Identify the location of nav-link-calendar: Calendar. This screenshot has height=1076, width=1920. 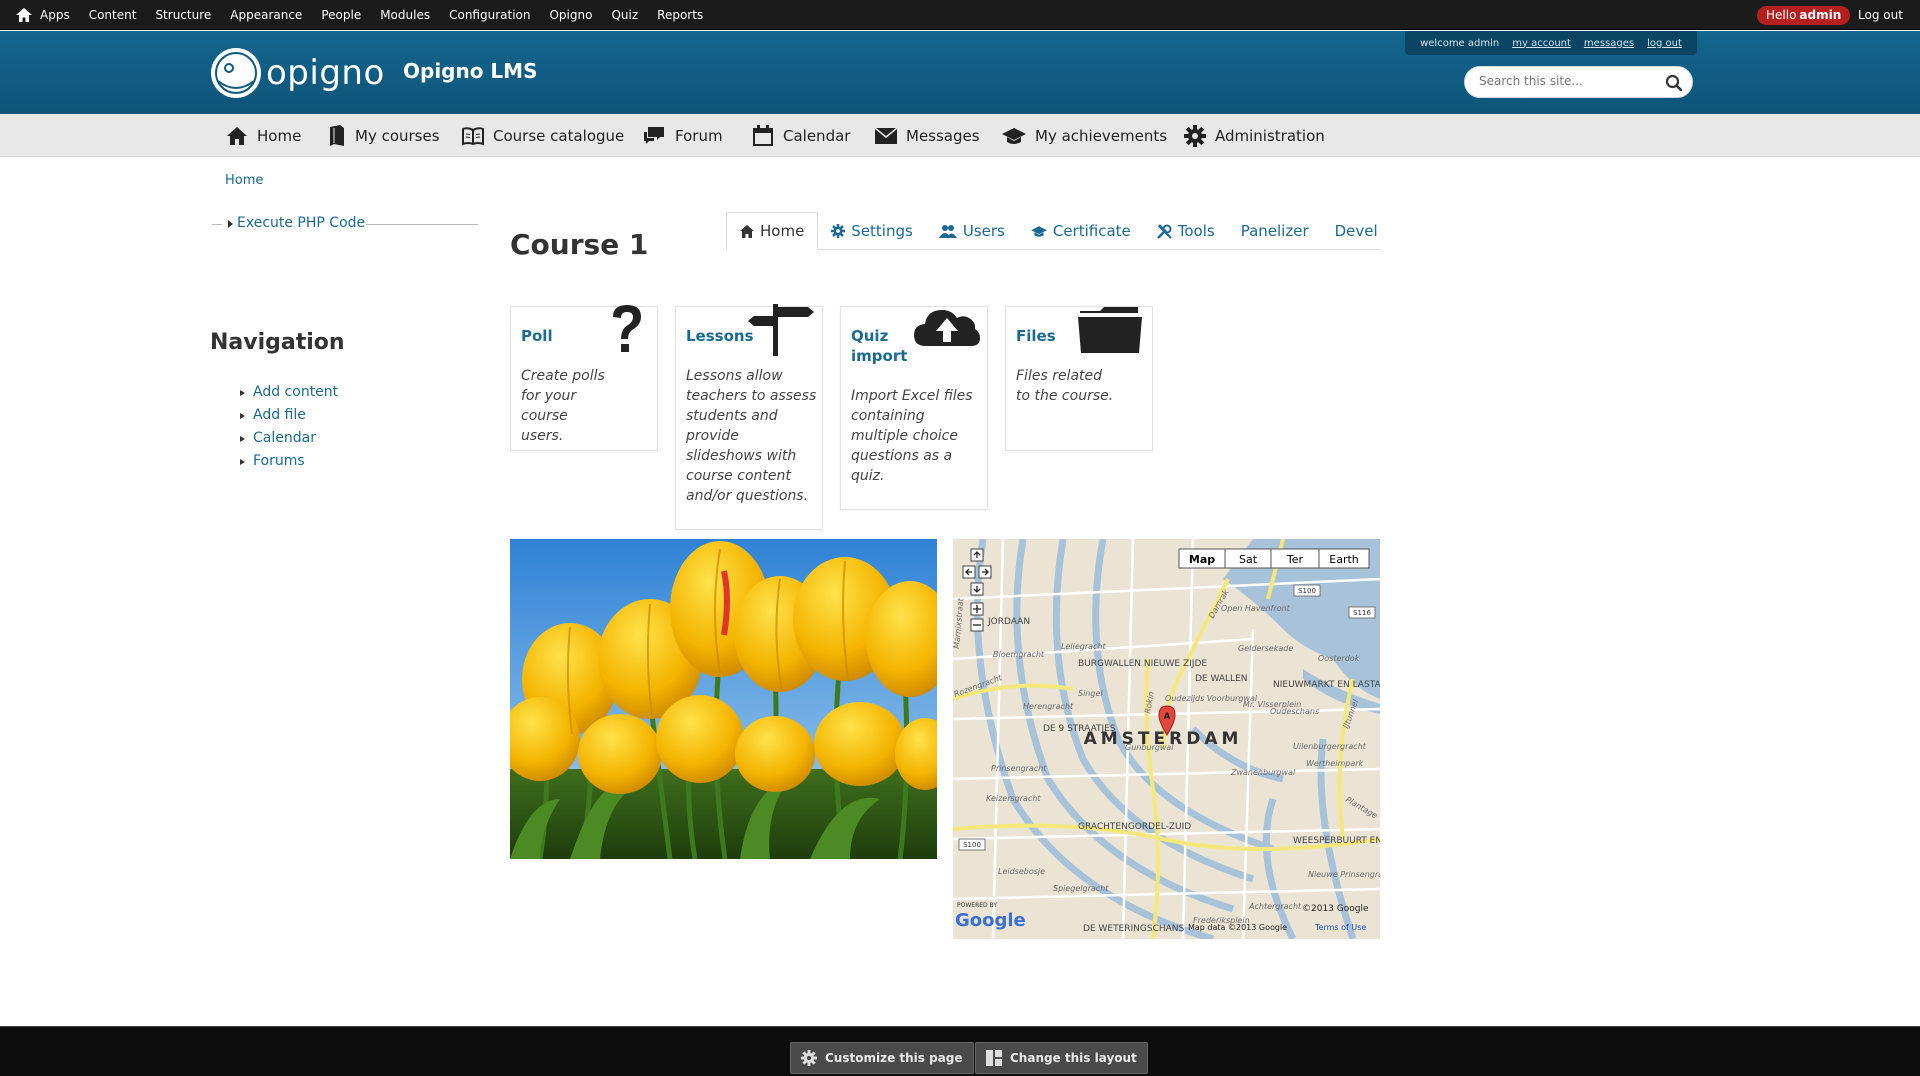
(289, 441).